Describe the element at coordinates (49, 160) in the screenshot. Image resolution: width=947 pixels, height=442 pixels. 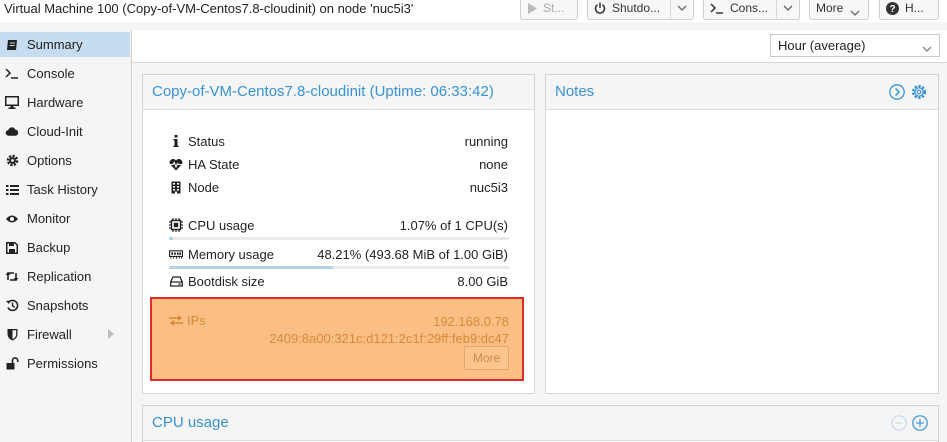
I see `sidebar-item-label: Options` at that location.